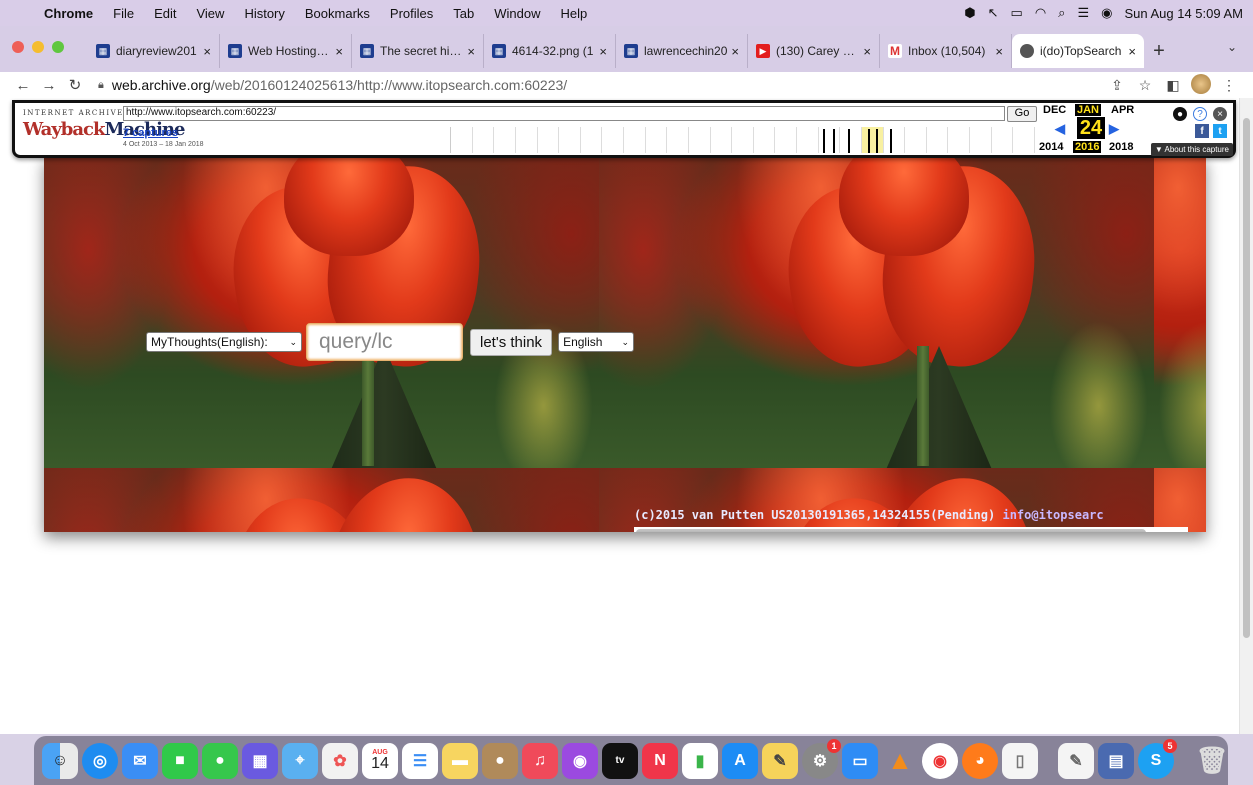 This screenshot has width=1253, height=785. I want to click on mail-icon: ✉, so click(140, 760).